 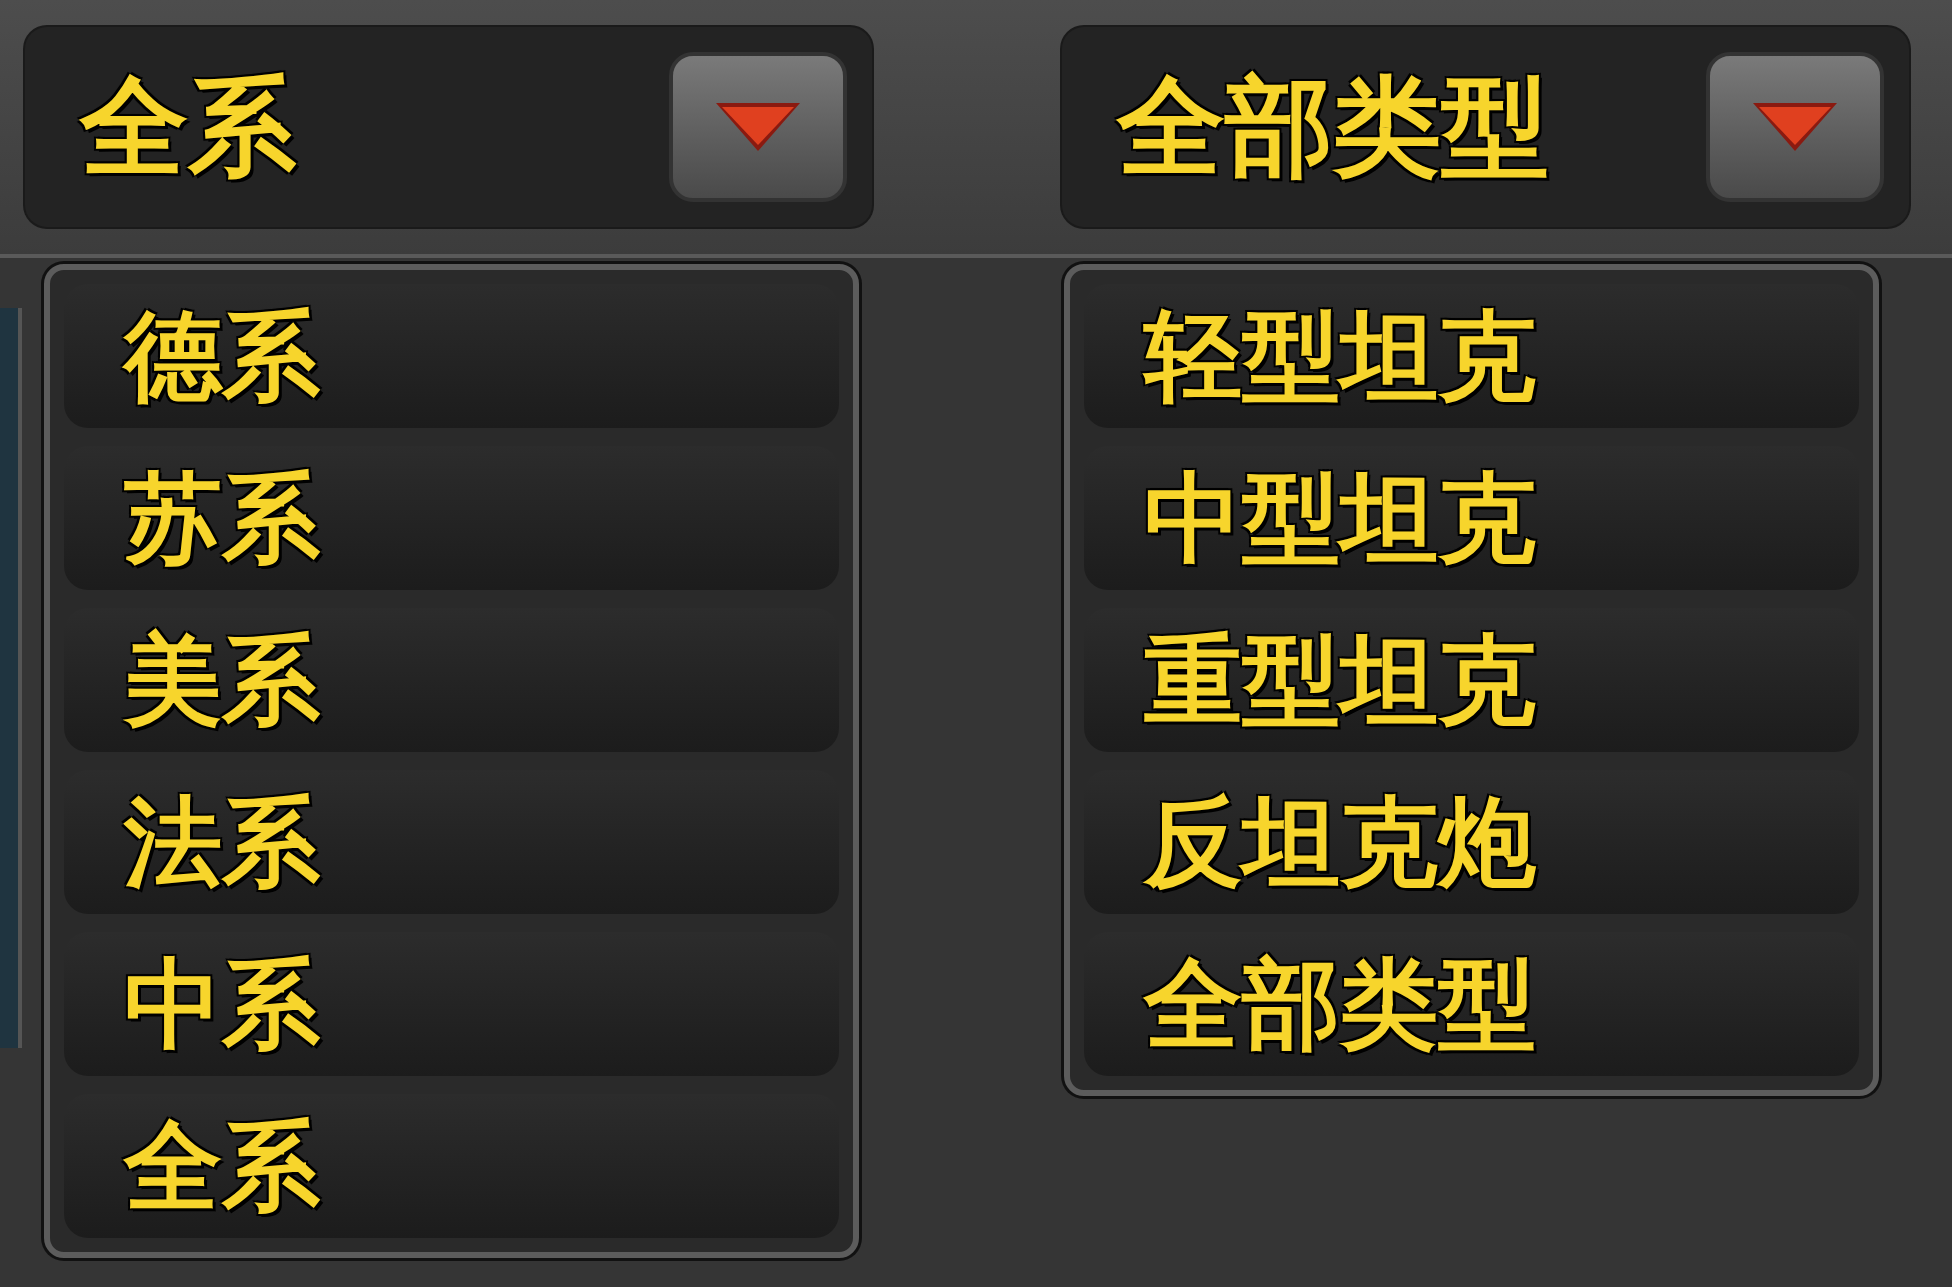 What do you see at coordinates (188, 127) in the screenshot?
I see `dropdown-value: 全系` at bounding box center [188, 127].